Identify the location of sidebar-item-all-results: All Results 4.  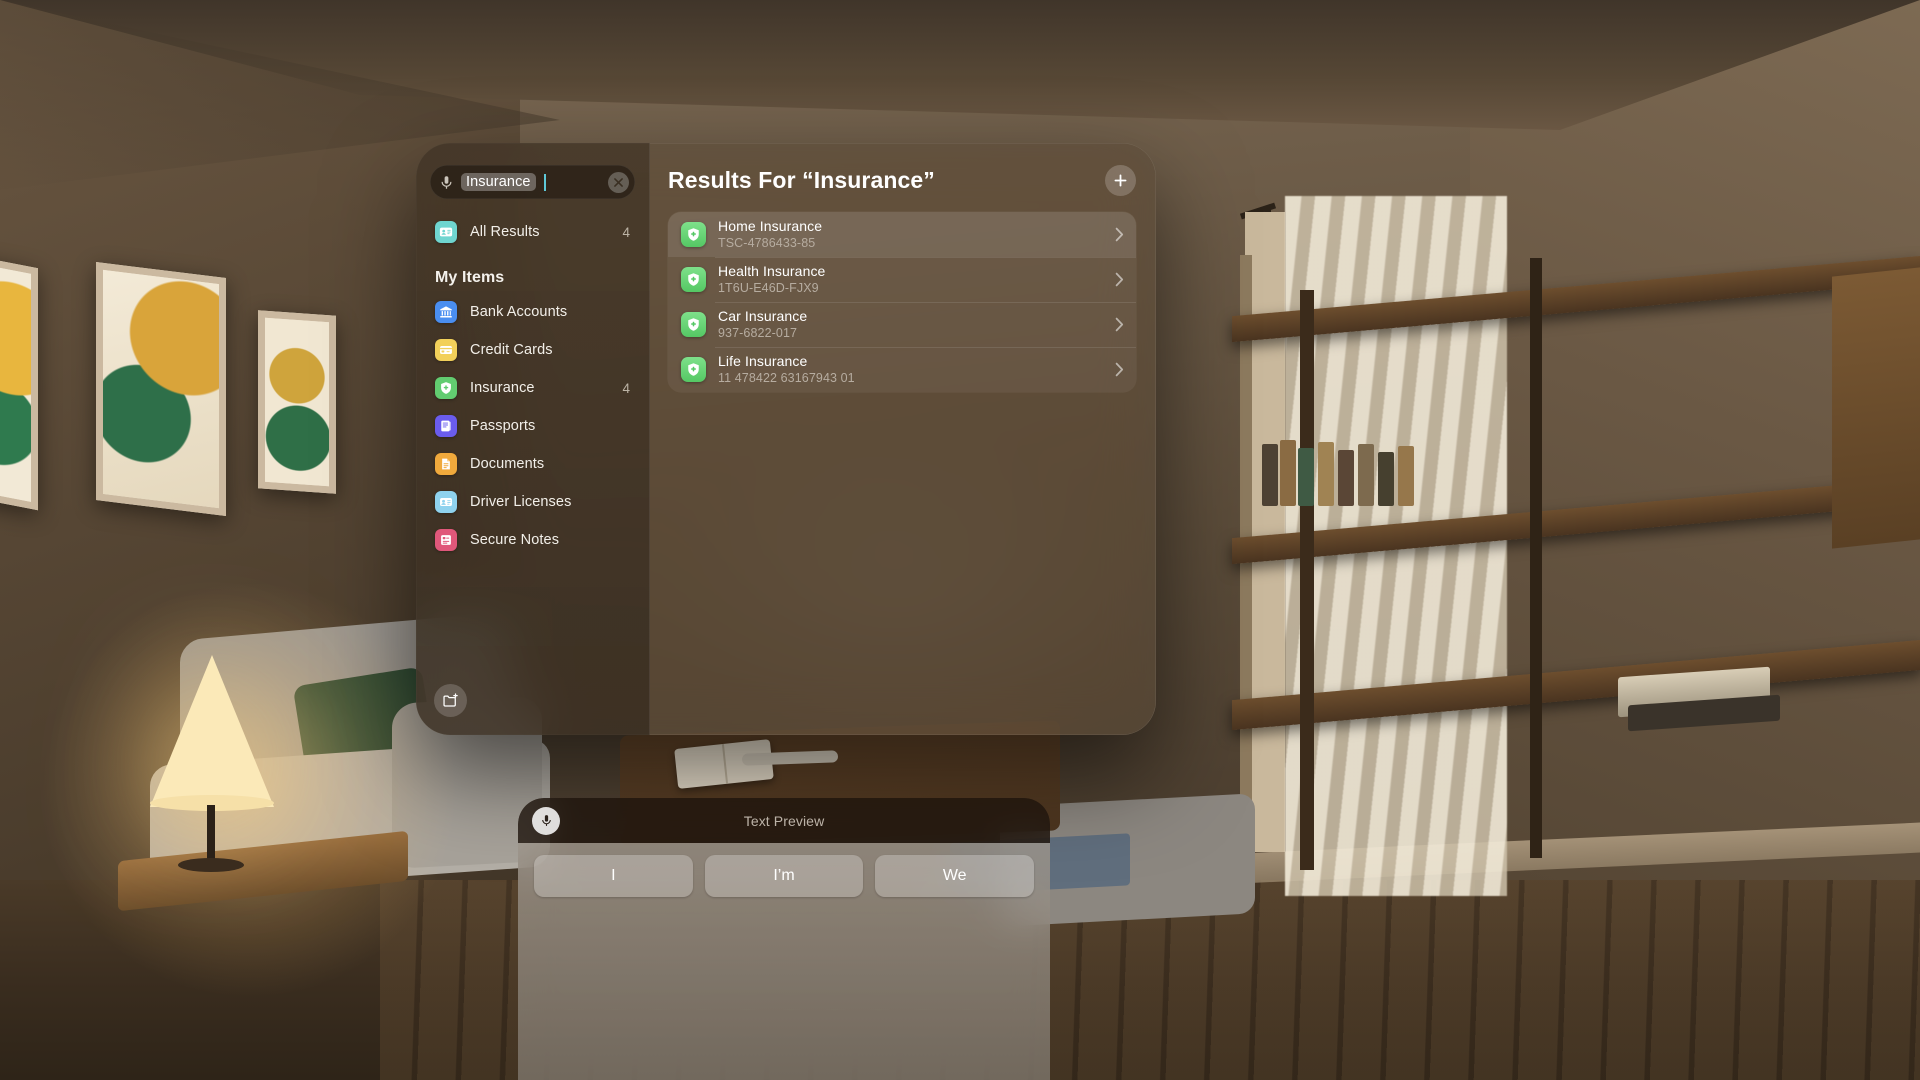
(532, 232).